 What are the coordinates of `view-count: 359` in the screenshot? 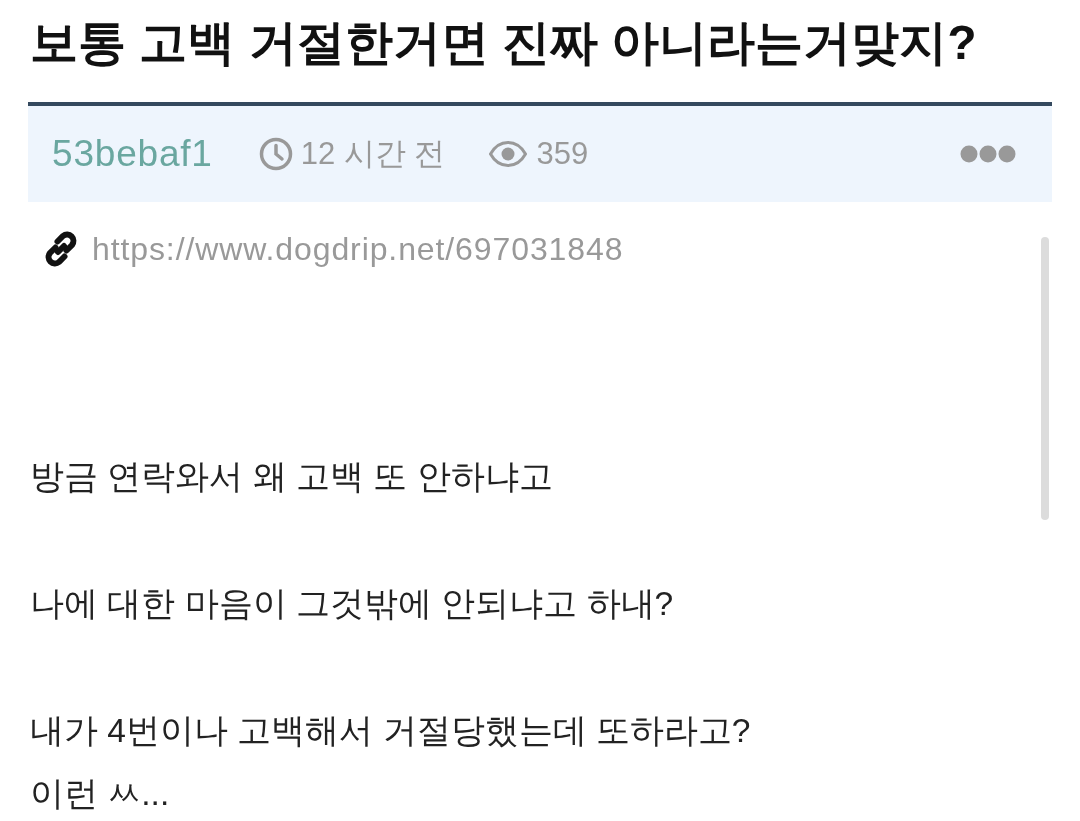 It's located at (562, 154).